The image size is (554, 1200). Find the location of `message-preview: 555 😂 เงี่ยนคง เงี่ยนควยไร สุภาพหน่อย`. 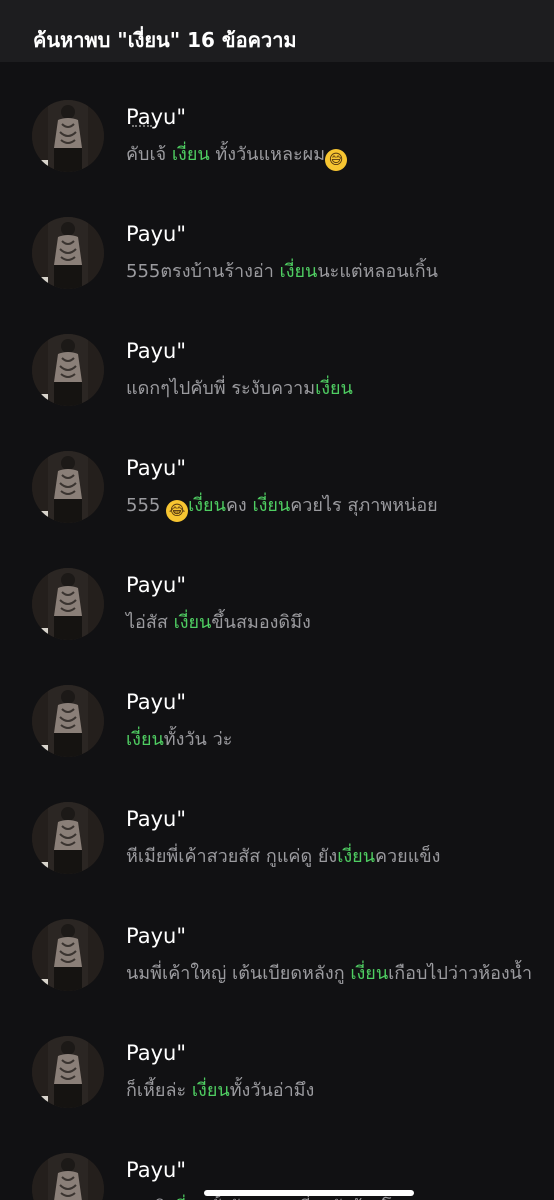

message-preview: 555 😂 เงี่ยนคง เงี่ยนควยไร สุภาพหน่อย is located at coordinates (331, 508).